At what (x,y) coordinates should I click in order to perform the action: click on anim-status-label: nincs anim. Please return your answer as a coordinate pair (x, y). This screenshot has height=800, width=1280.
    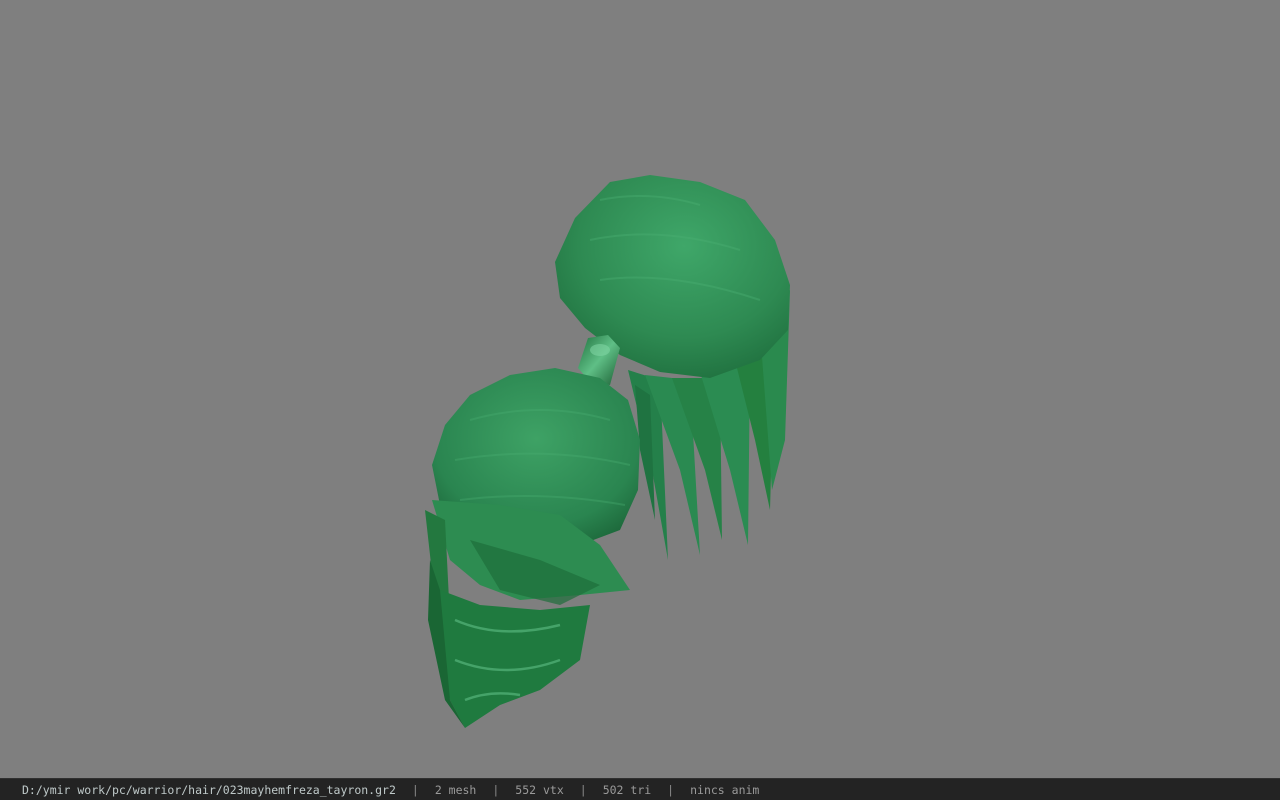
    Looking at the image, I should click on (725, 789).